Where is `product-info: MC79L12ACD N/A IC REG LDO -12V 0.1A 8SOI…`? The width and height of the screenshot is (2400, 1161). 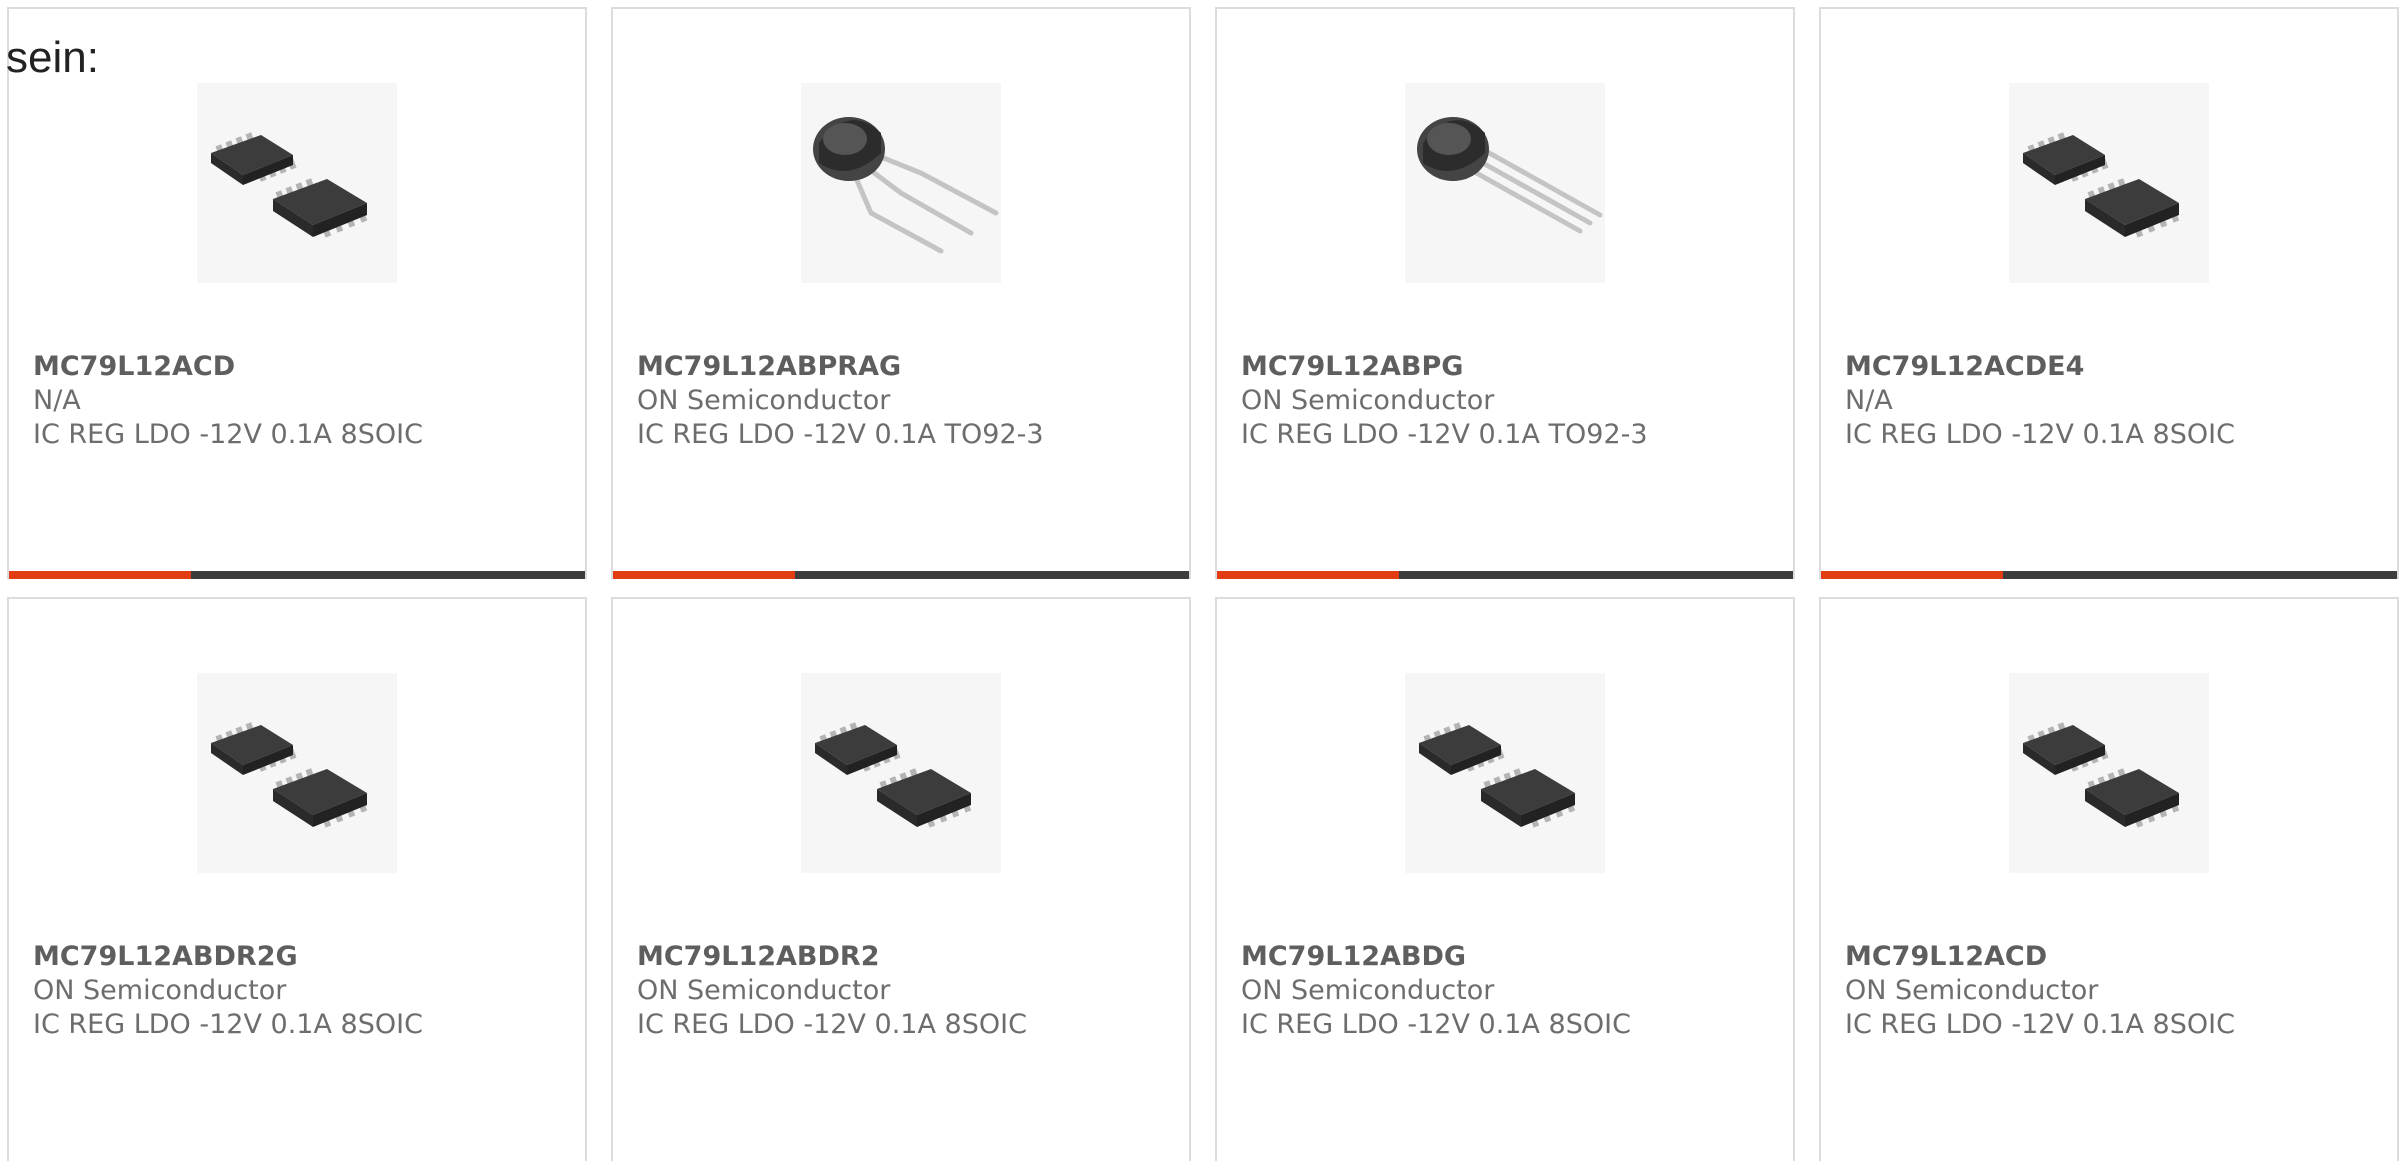
product-info: MC79L12ACD N/A IC REG LDO -12V 0.1A 8SOI… is located at coordinates (304, 401).